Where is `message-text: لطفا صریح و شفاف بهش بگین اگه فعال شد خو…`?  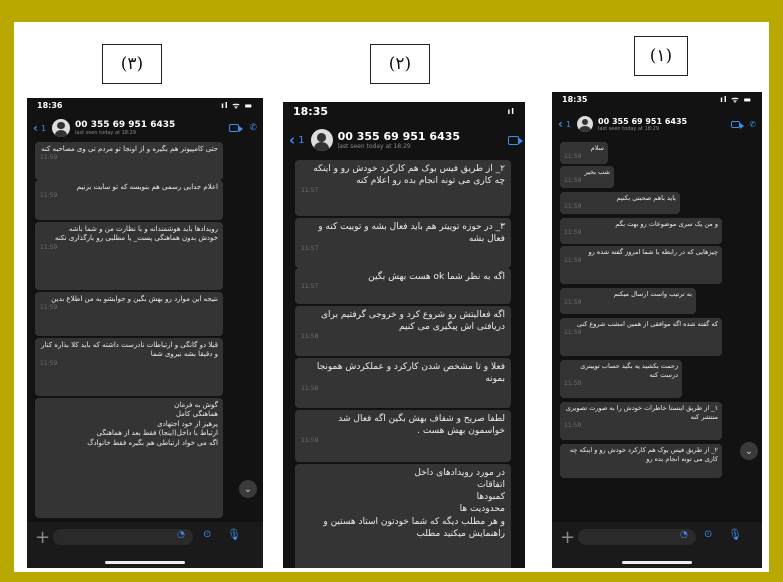 message-text: لطفا صریح و شفاف بهش بگین اگه فعال شد خو… is located at coordinates (421, 425).